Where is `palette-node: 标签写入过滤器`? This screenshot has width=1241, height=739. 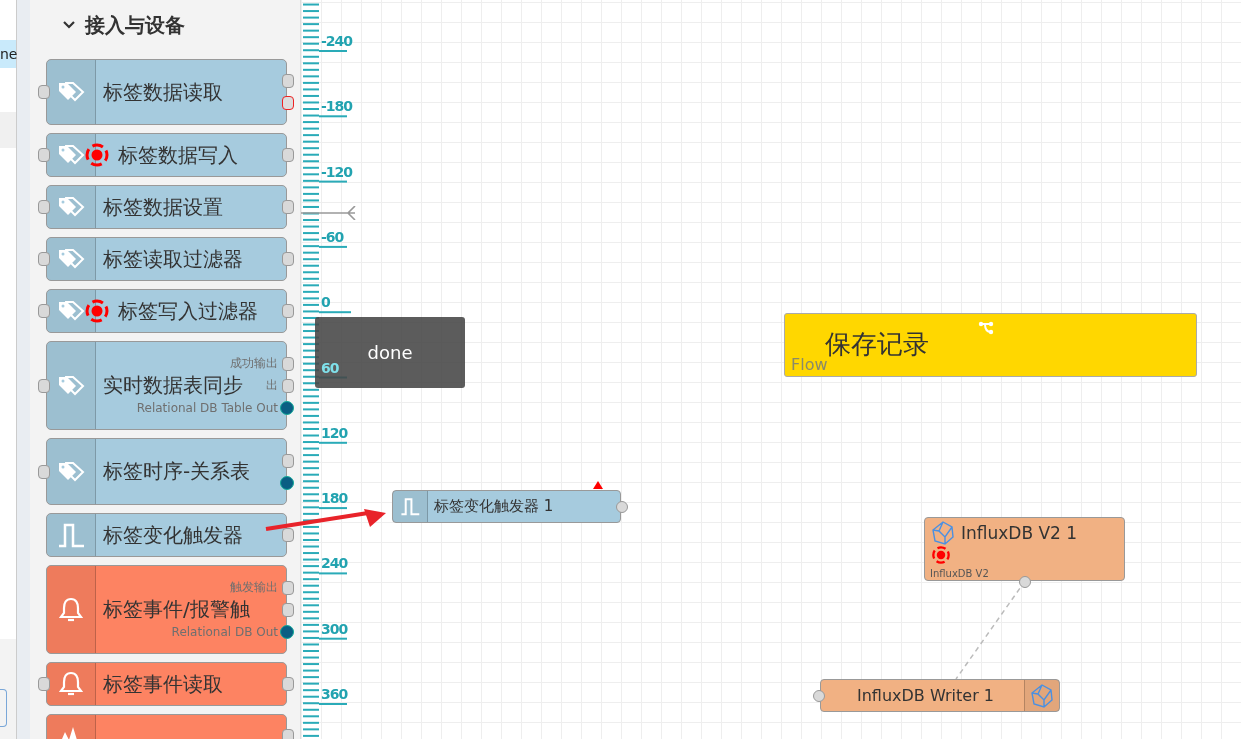
palette-node: 标签写入过滤器 is located at coordinates (166, 311).